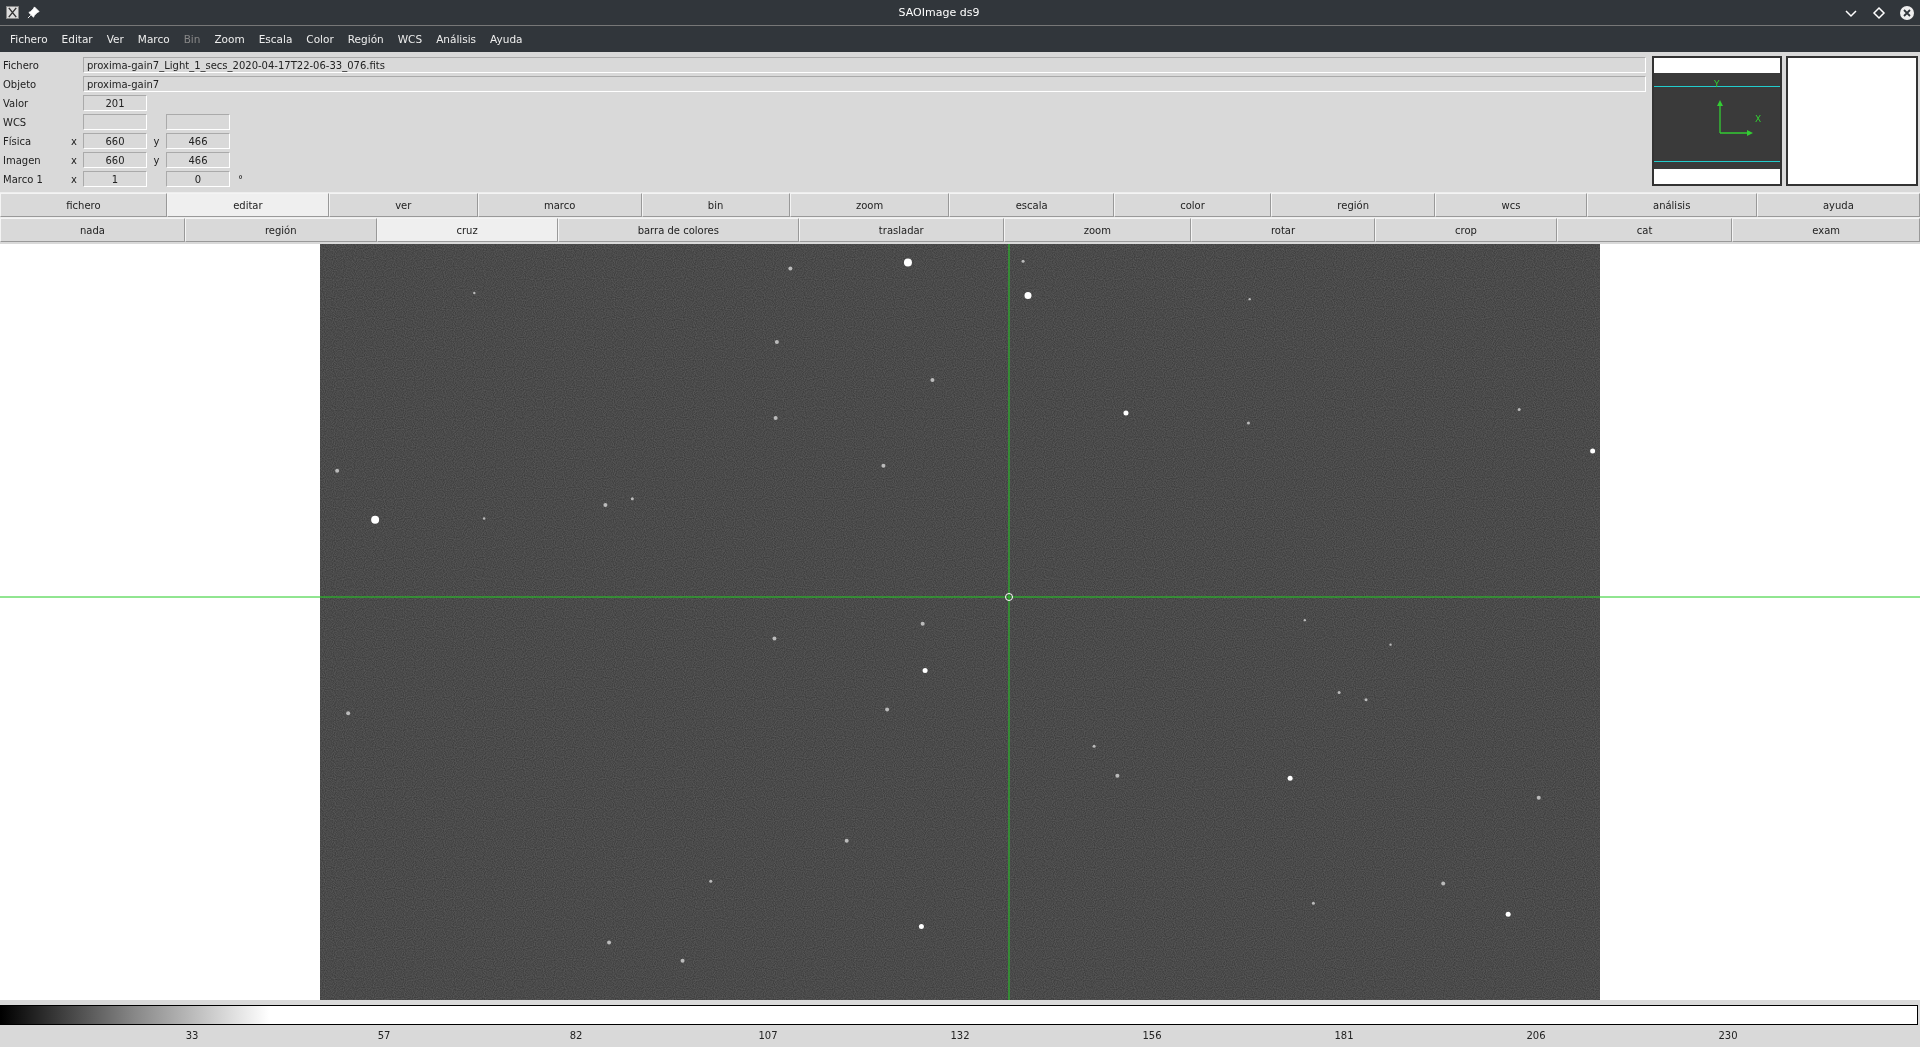 The width and height of the screenshot is (1920, 1047). Describe the element at coordinates (229, 39) in the screenshot. I see `menu-item: Zoom` at that location.